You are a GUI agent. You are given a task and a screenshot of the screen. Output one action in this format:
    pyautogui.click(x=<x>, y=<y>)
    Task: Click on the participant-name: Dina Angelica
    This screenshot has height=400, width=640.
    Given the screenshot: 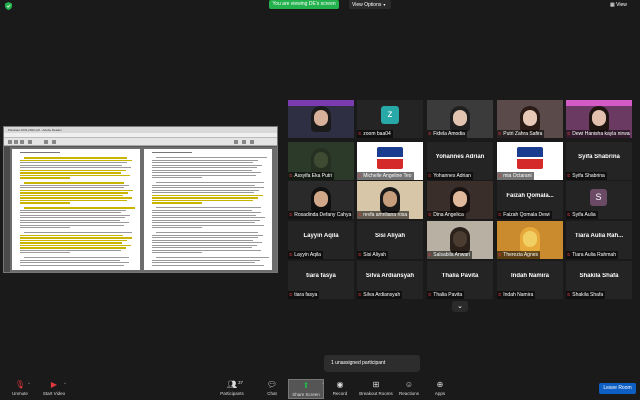 What is the action you would take?
    pyautogui.click(x=448, y=215)
    